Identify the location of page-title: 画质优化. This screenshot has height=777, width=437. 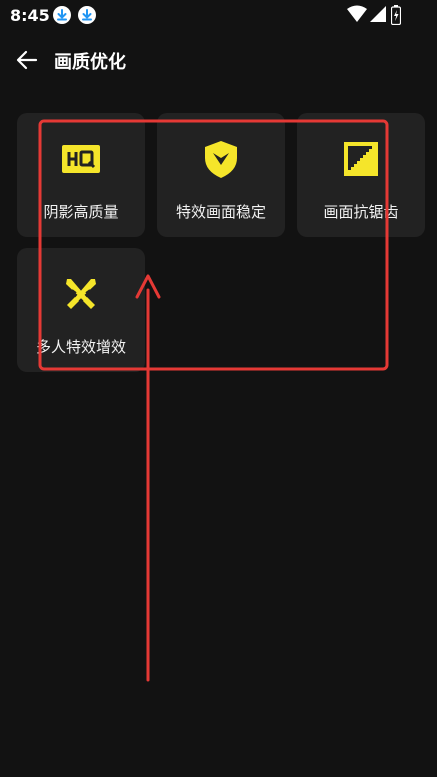
(90, 62).